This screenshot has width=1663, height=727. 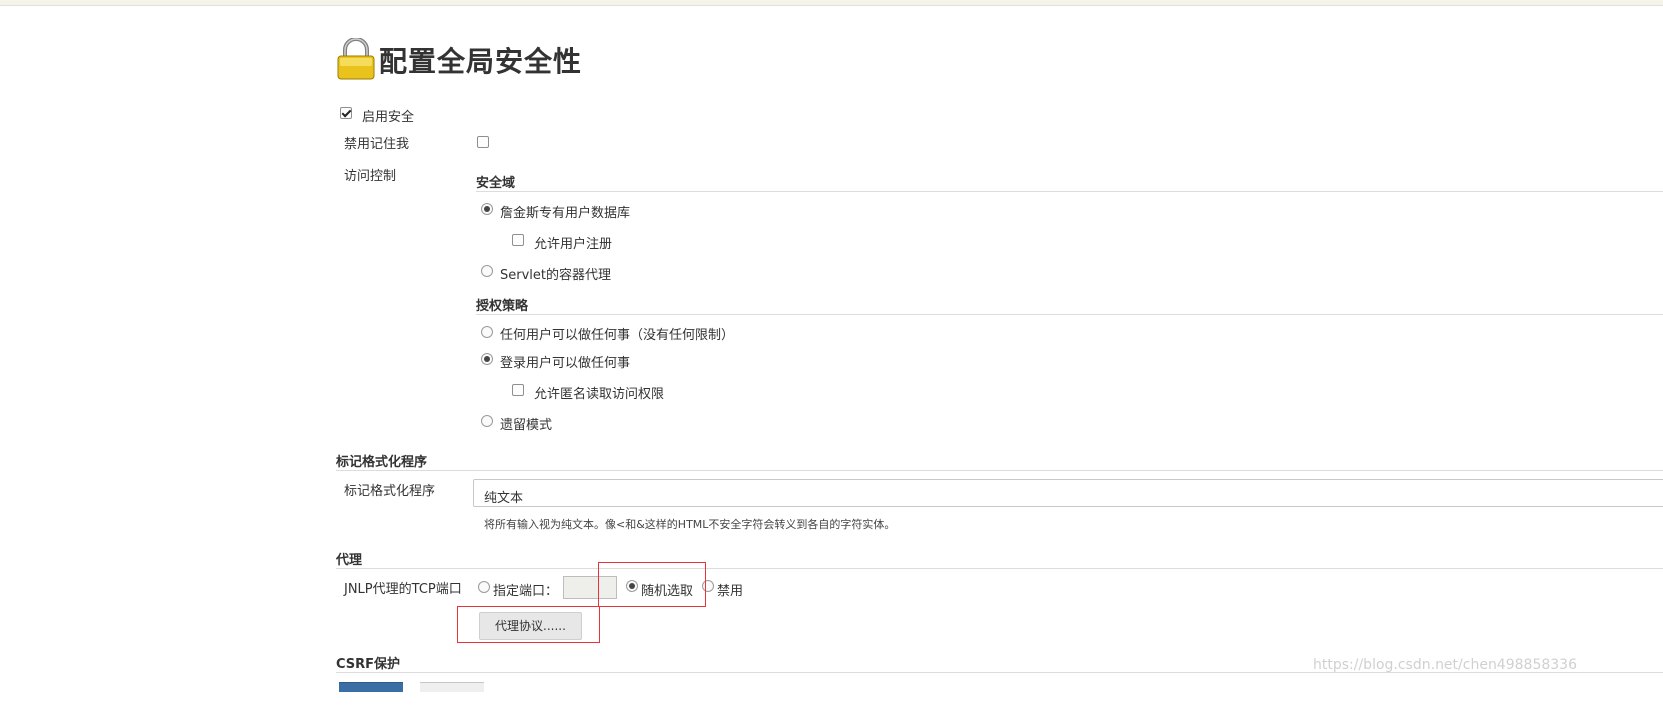 I want to click on markup-formatter-help: 将所有输入视为纯文本。像<和&这样的HTML不安全字符会转义到各自的字符实体。, so click(x=690, y=524).